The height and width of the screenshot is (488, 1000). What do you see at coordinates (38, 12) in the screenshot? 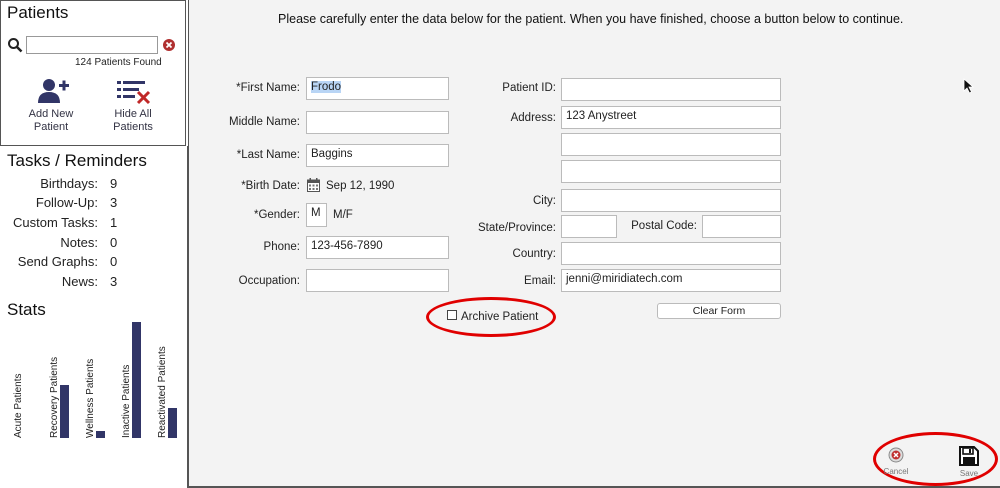
I see `patients-title: Patients` at bounding box center [38, 12].